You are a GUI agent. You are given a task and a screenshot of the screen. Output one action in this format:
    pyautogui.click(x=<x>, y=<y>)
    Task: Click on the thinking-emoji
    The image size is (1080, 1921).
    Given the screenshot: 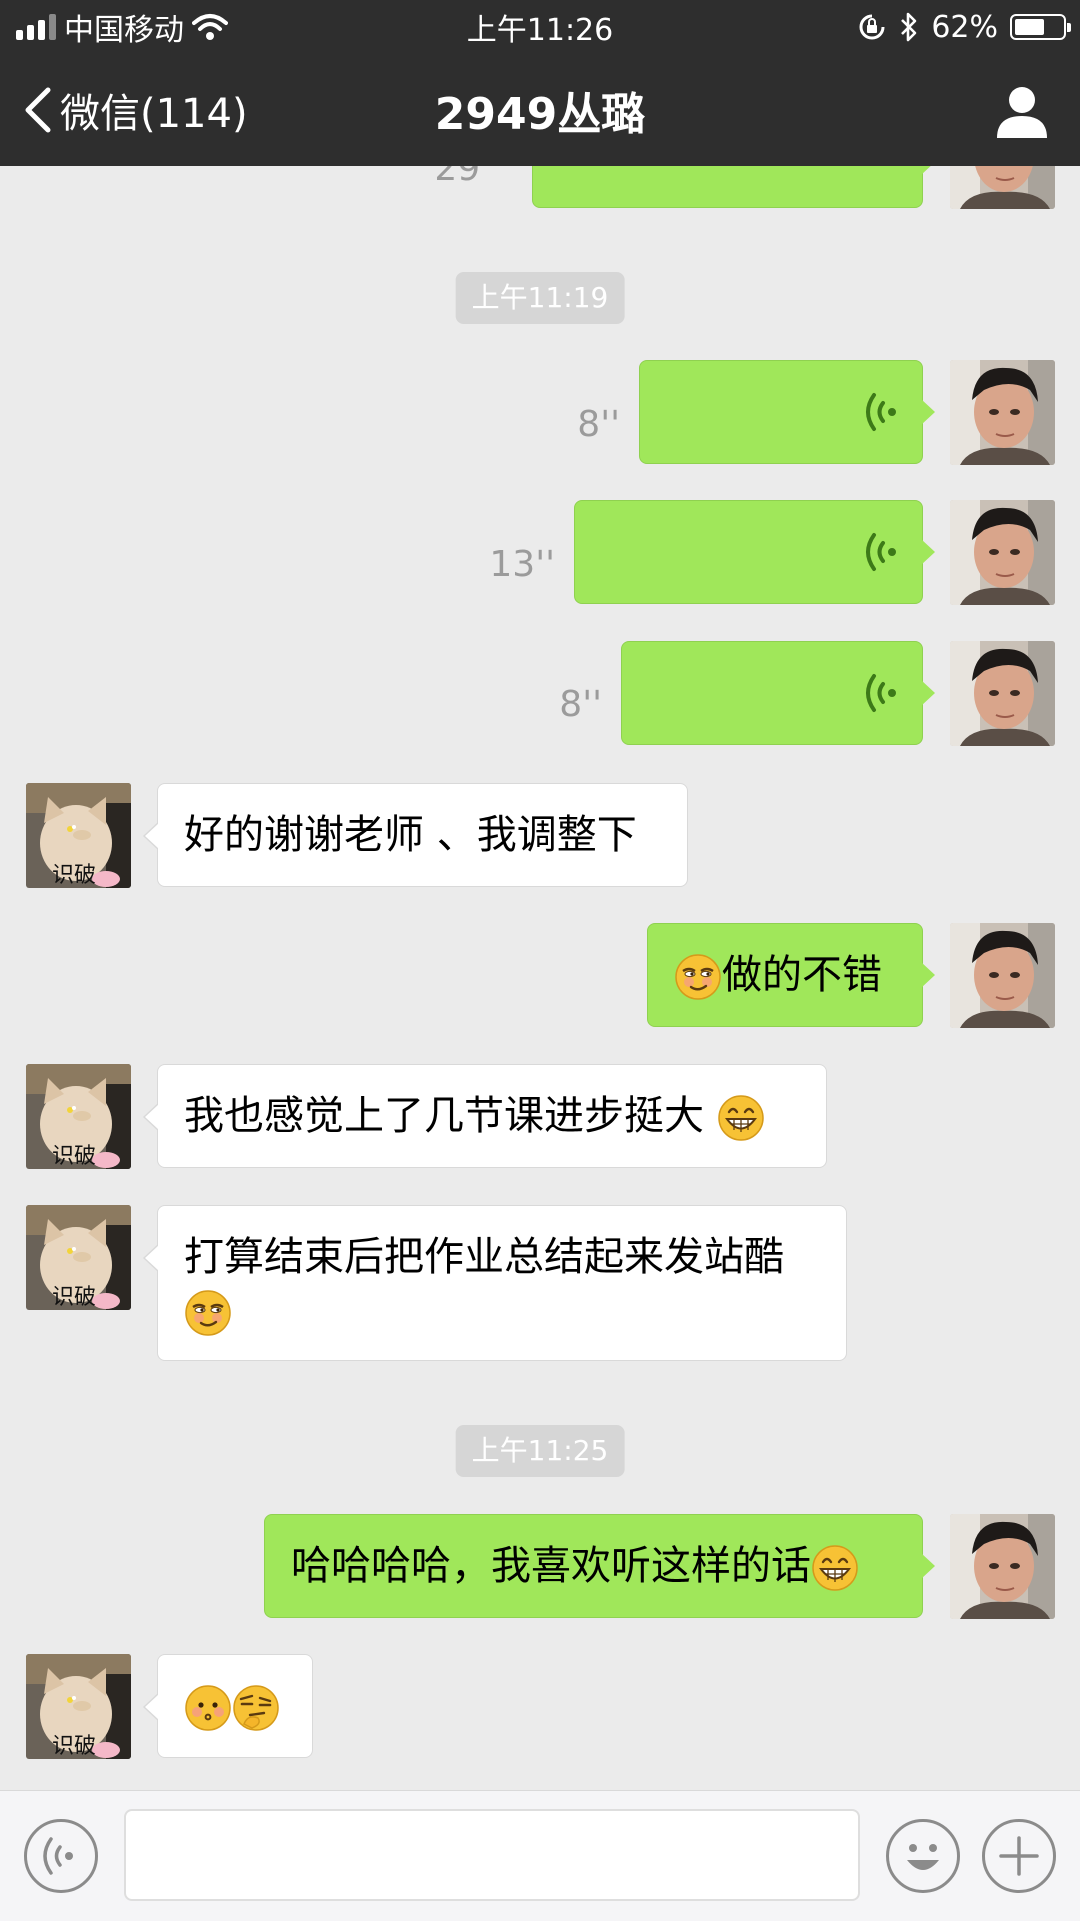 What is the action you would take?
    pyautogui.click(x=256, y=1708)
    